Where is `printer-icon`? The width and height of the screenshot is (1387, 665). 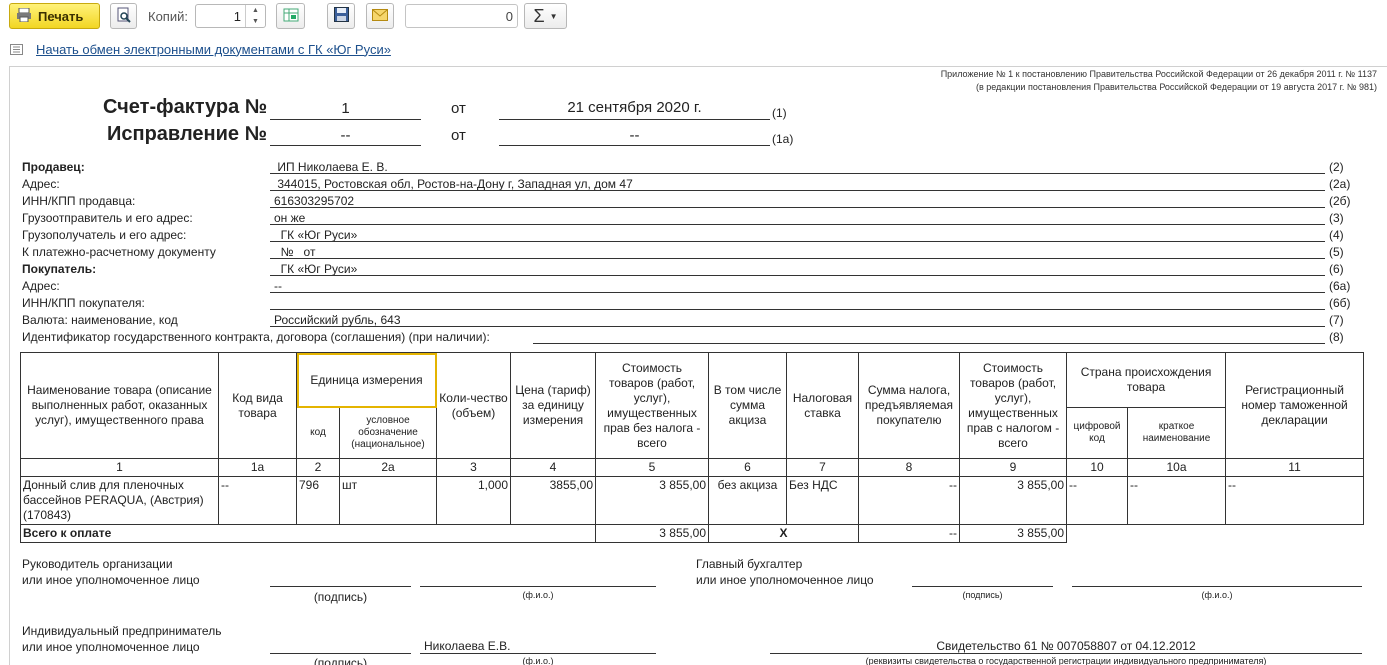
printer-icon is located at coordinates (24, 16).